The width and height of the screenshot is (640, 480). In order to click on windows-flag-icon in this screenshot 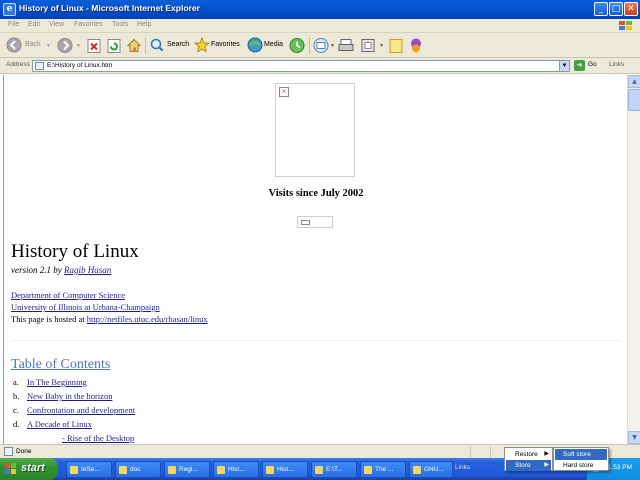, I will do `click(10, 468)`.